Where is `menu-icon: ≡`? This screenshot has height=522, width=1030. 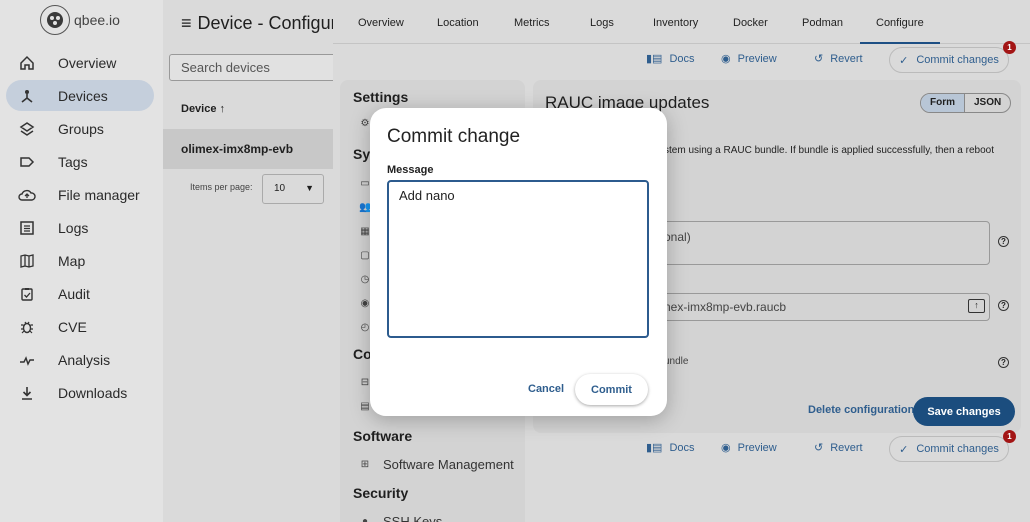
menu-icon: ≡ is located at coordinates (186, 23).